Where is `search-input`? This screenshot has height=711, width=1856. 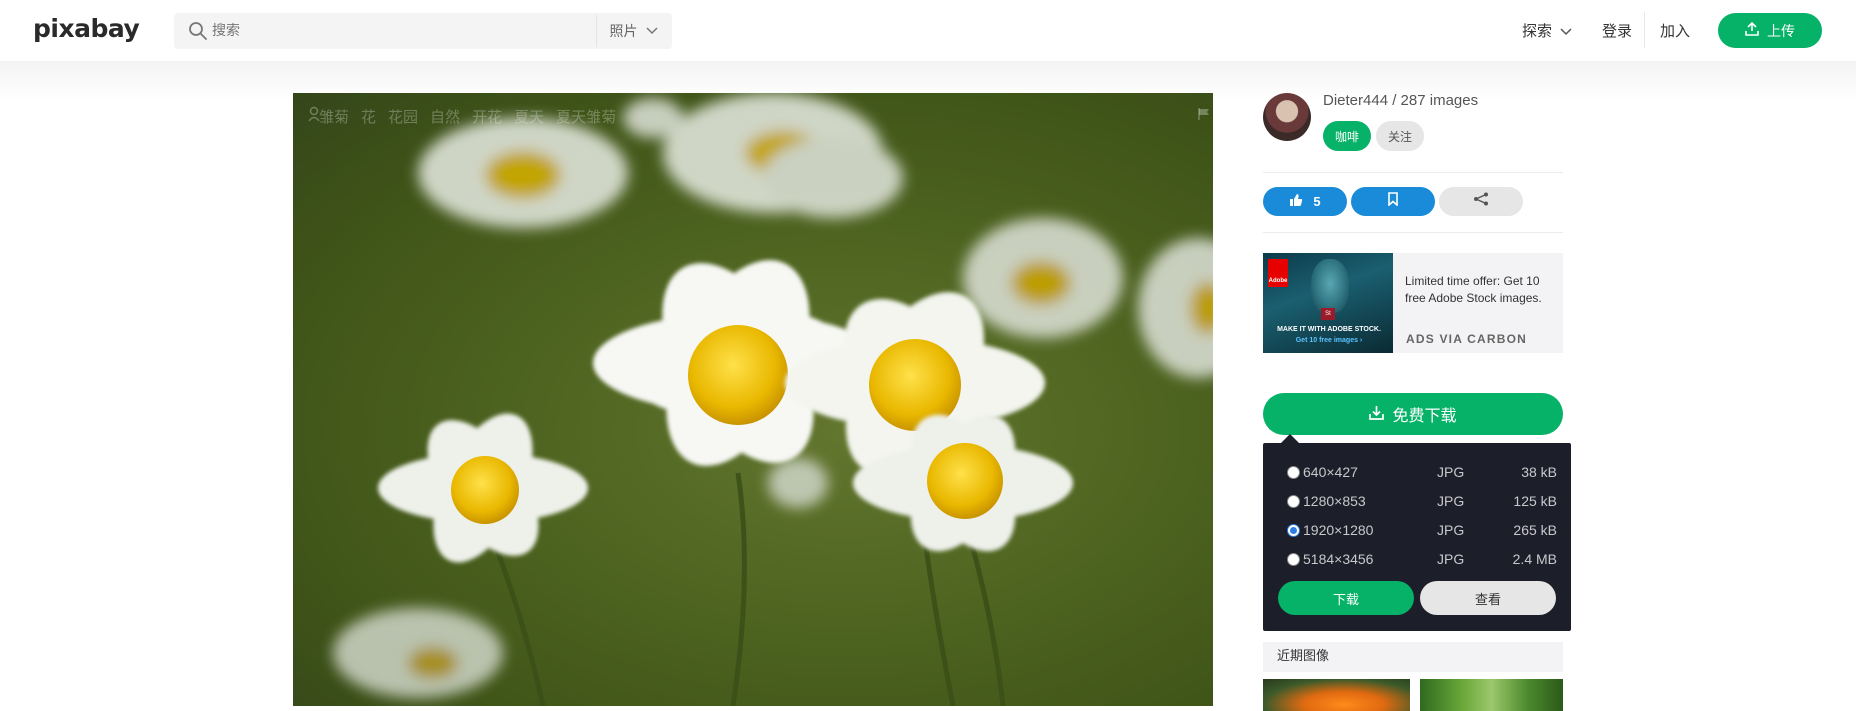 search-input is located at coordinates (387, 31).